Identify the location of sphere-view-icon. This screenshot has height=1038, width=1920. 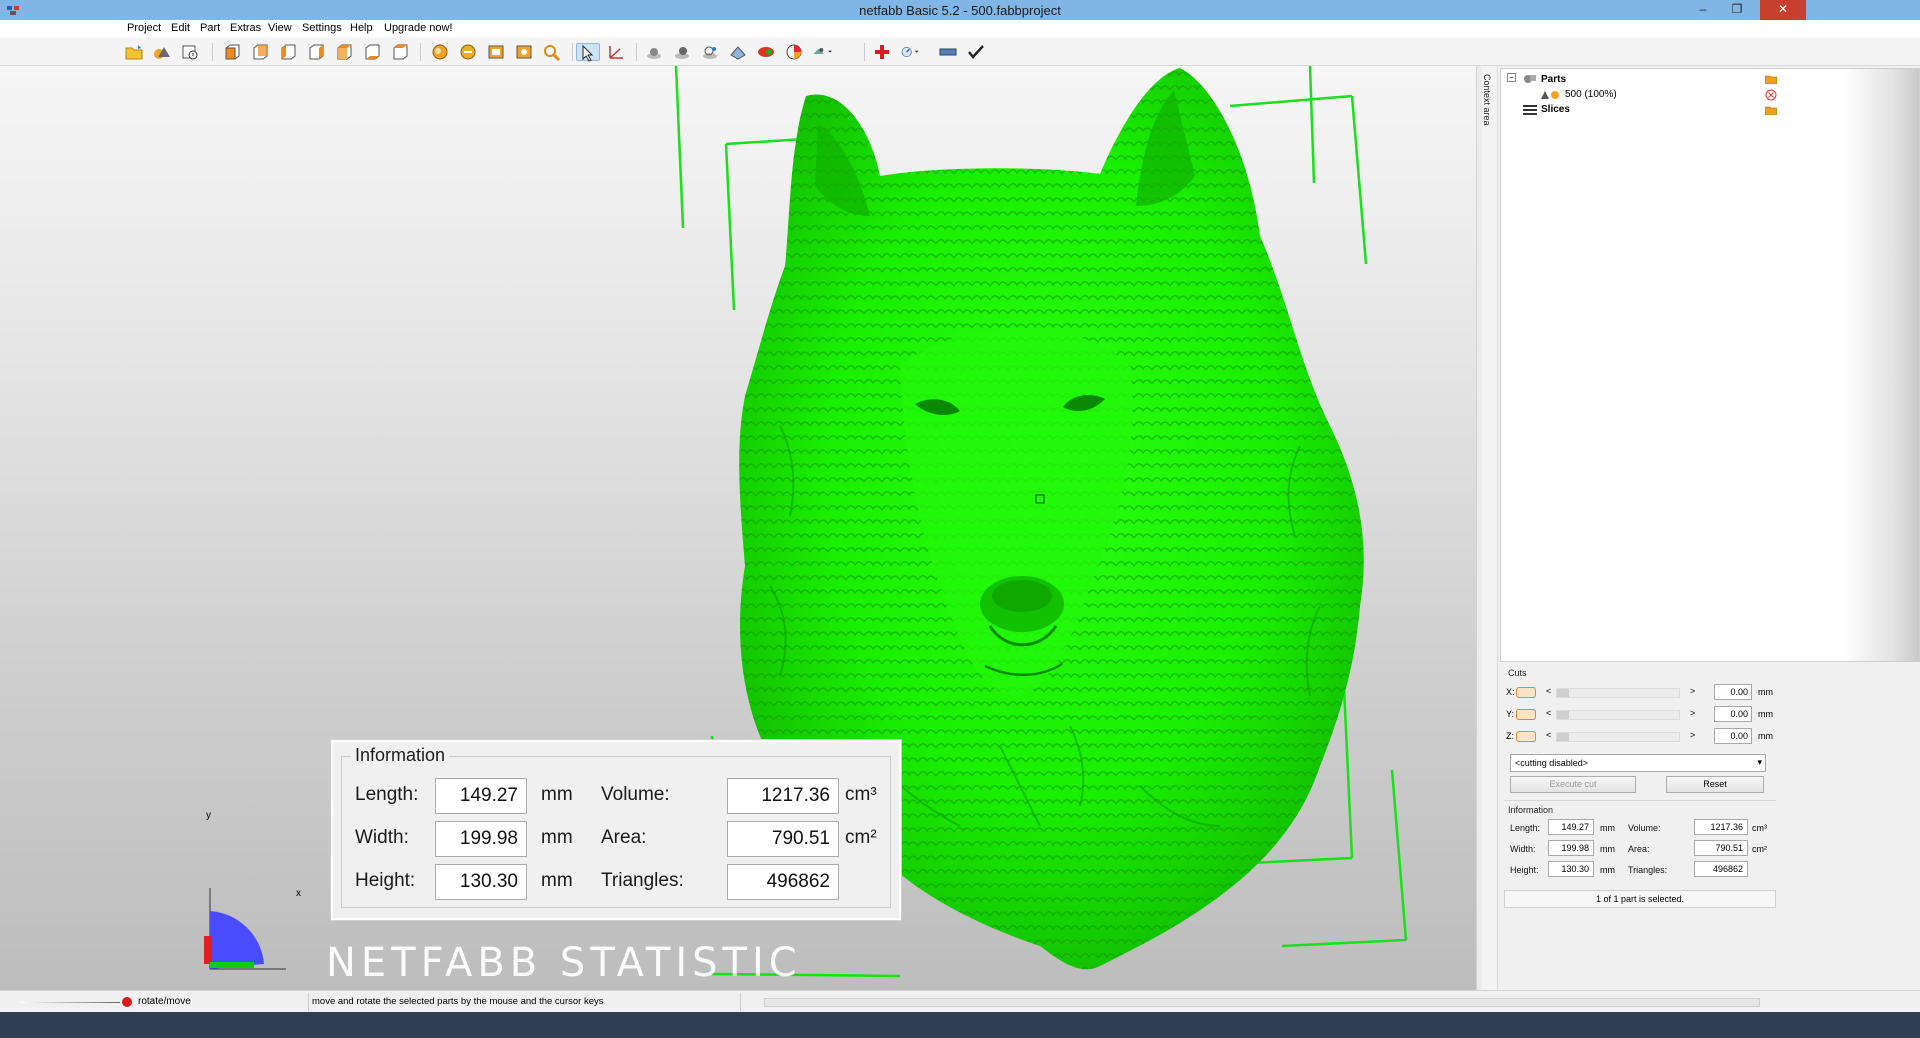
(654, 52).